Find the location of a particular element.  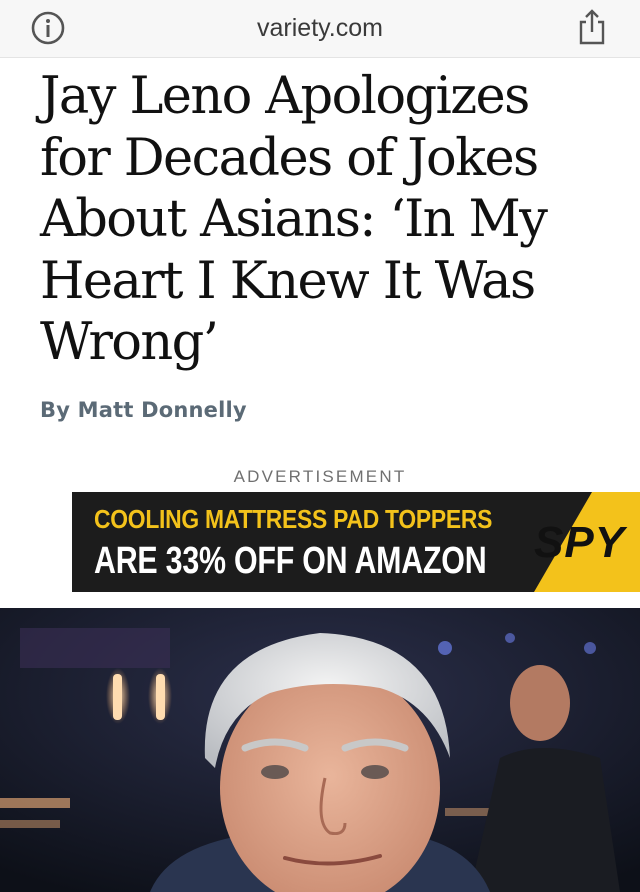

browser-address-bar: variety.com is located at coordinates (320, 29).